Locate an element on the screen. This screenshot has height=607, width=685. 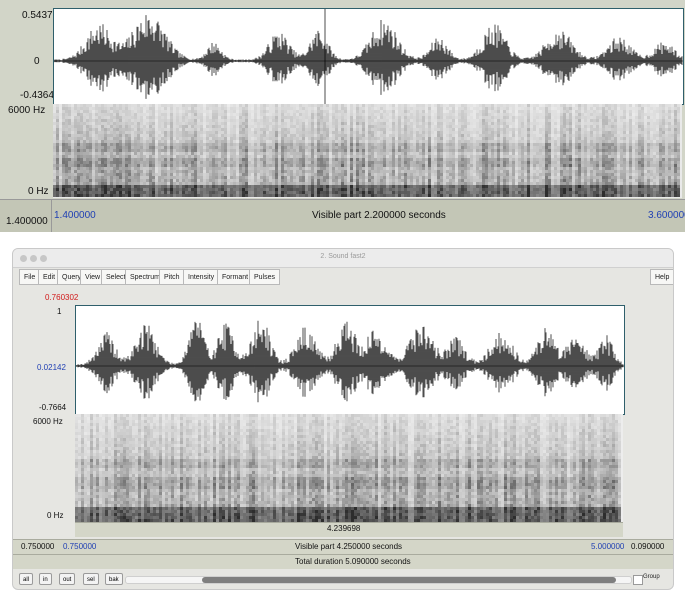
top-spec-max-label: 6000 Hz is located at coordinates (27, 110).